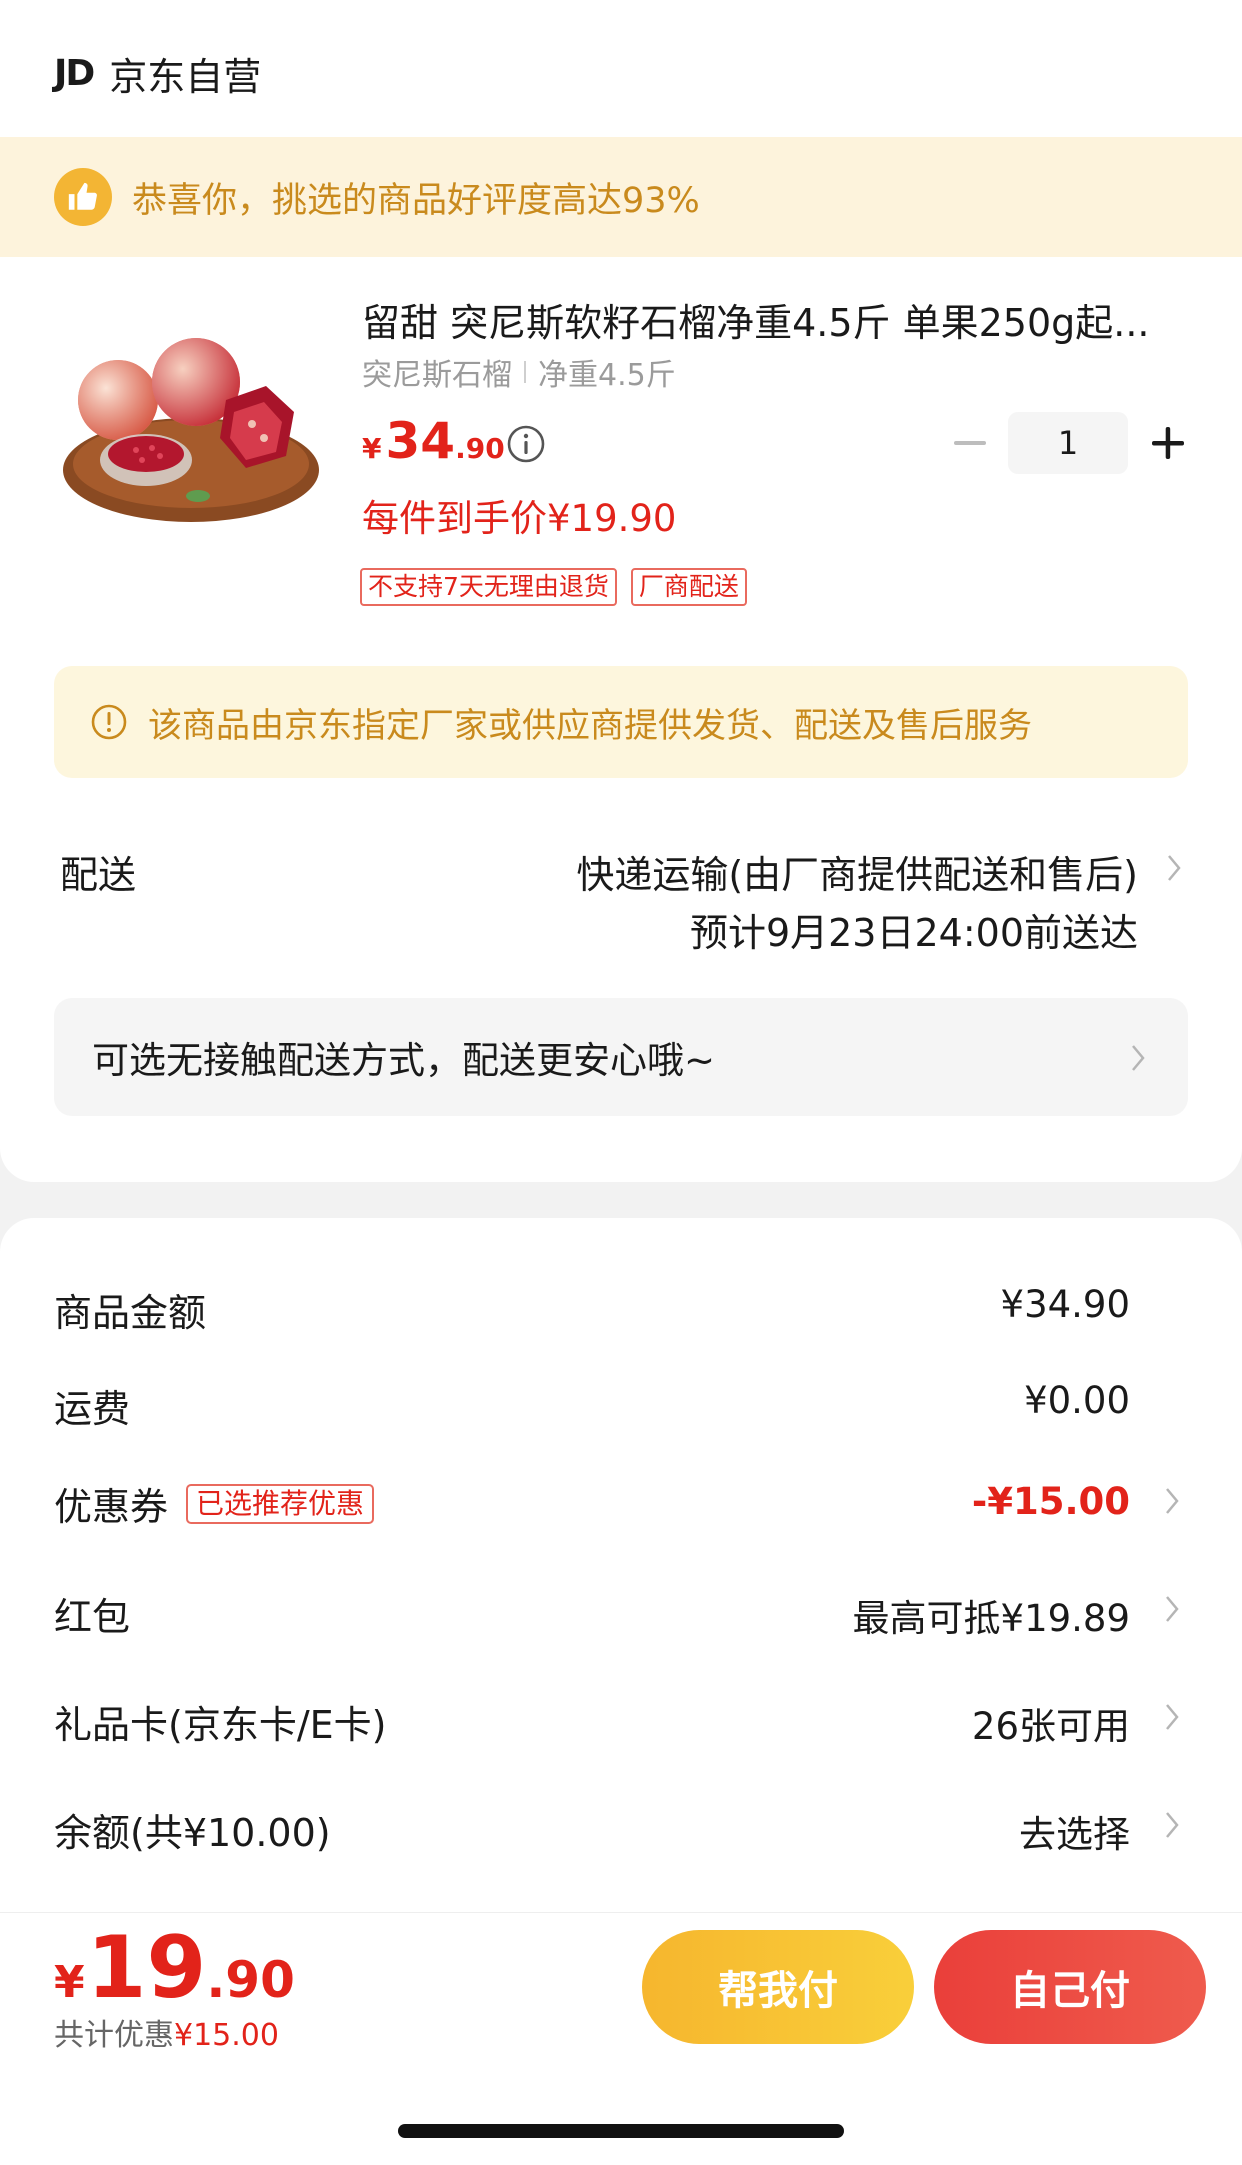 This screenshot has width=1242, height=2165. What do you see at coordinates (1172, 1717) in the screenshot?
I see `gift-card-chevron-icon` at bounding box center [1172, 1717].